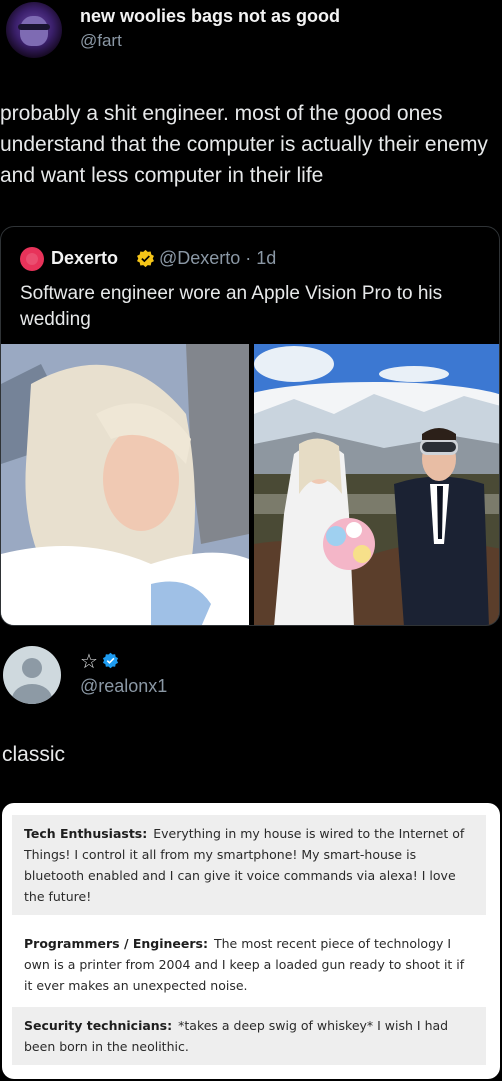  Describe the element at coordinates (34, 27) in the screenshot. I see `avatar-glasses` at that location.